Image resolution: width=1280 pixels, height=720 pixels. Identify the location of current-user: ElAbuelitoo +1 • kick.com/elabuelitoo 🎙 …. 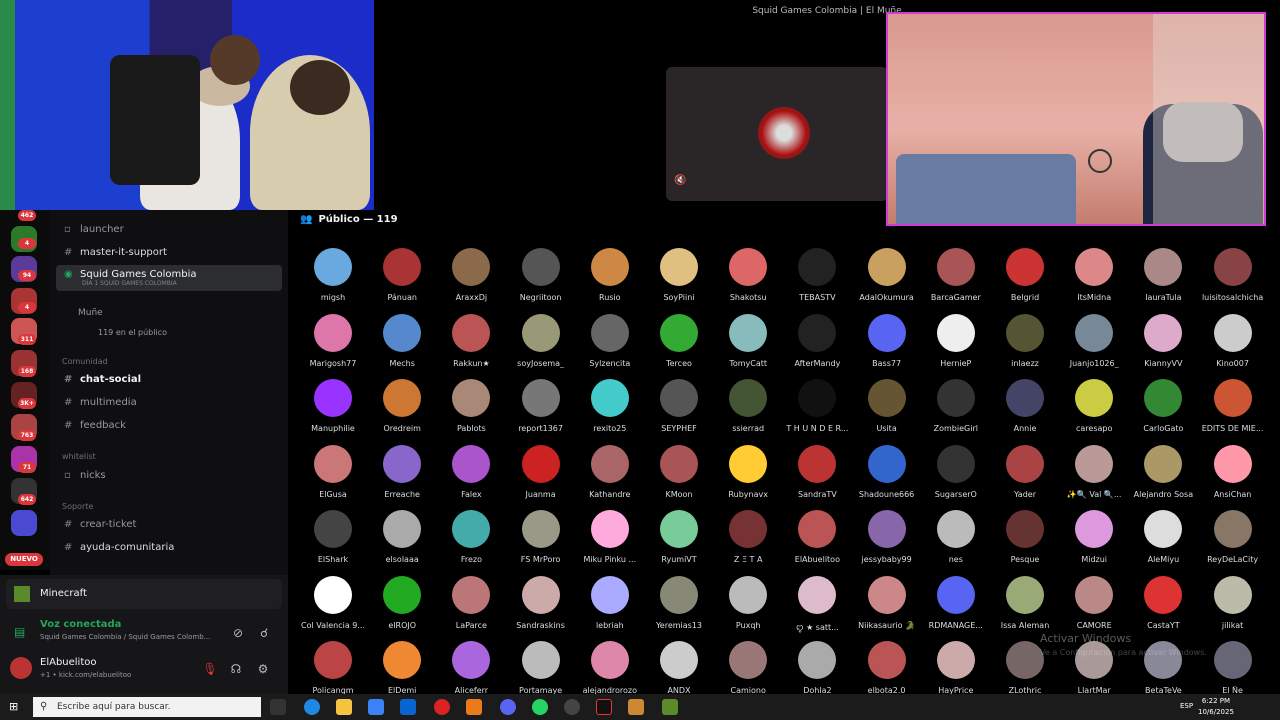
(145, 670).